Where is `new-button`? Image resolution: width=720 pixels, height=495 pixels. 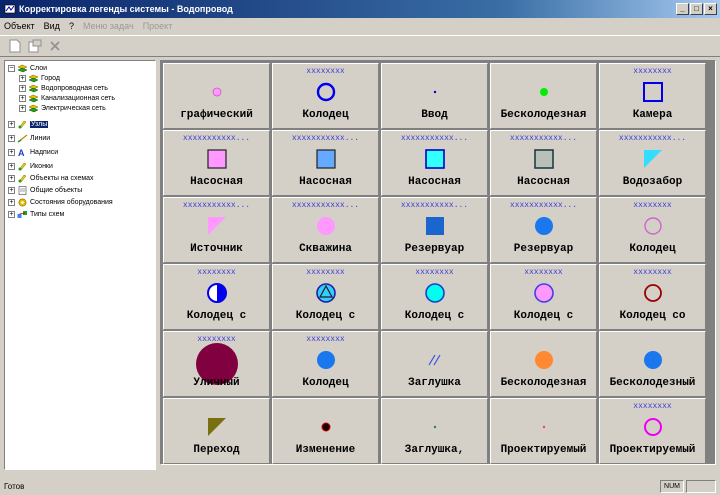
new-button is located at coordinates (15, 46).